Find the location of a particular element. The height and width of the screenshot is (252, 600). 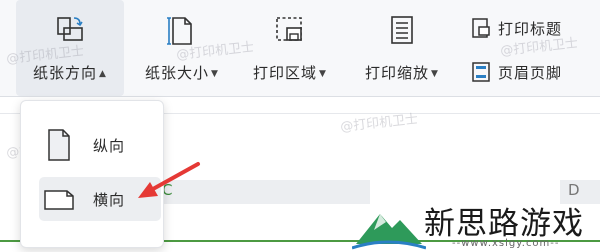

portrait-page-icon is located at coordinates (59, 145).